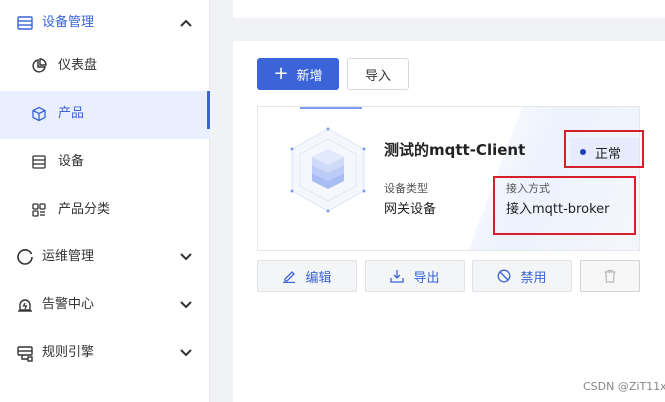 The image size is (665, 402). What do you see at coordinates (68, 304) in the screenshot?
I see `menu-group-label: 告警中心` at bounding box center [68, 304].